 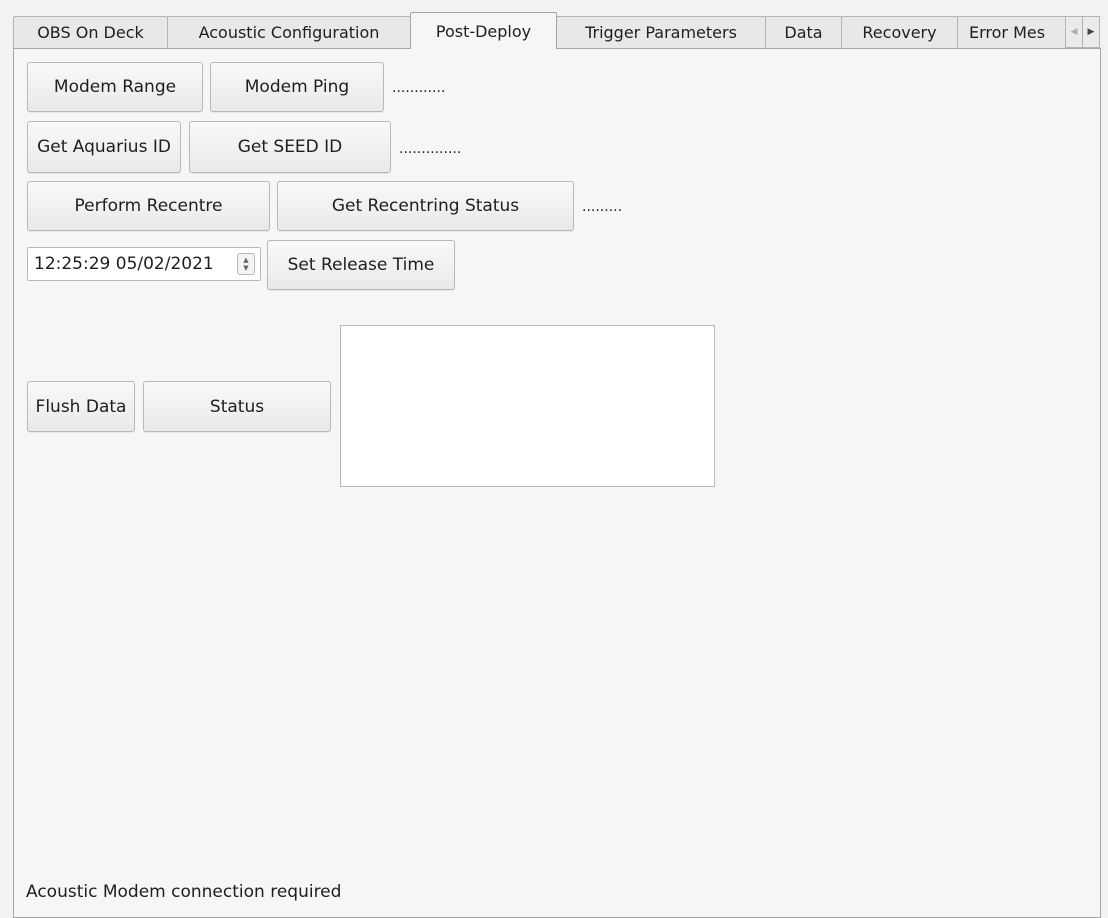 What do you see at coordinates (184, 892) in the screenshot?
I see `status-bar-message: Acoustic Modem connection required` at bounding box center [184, 892].